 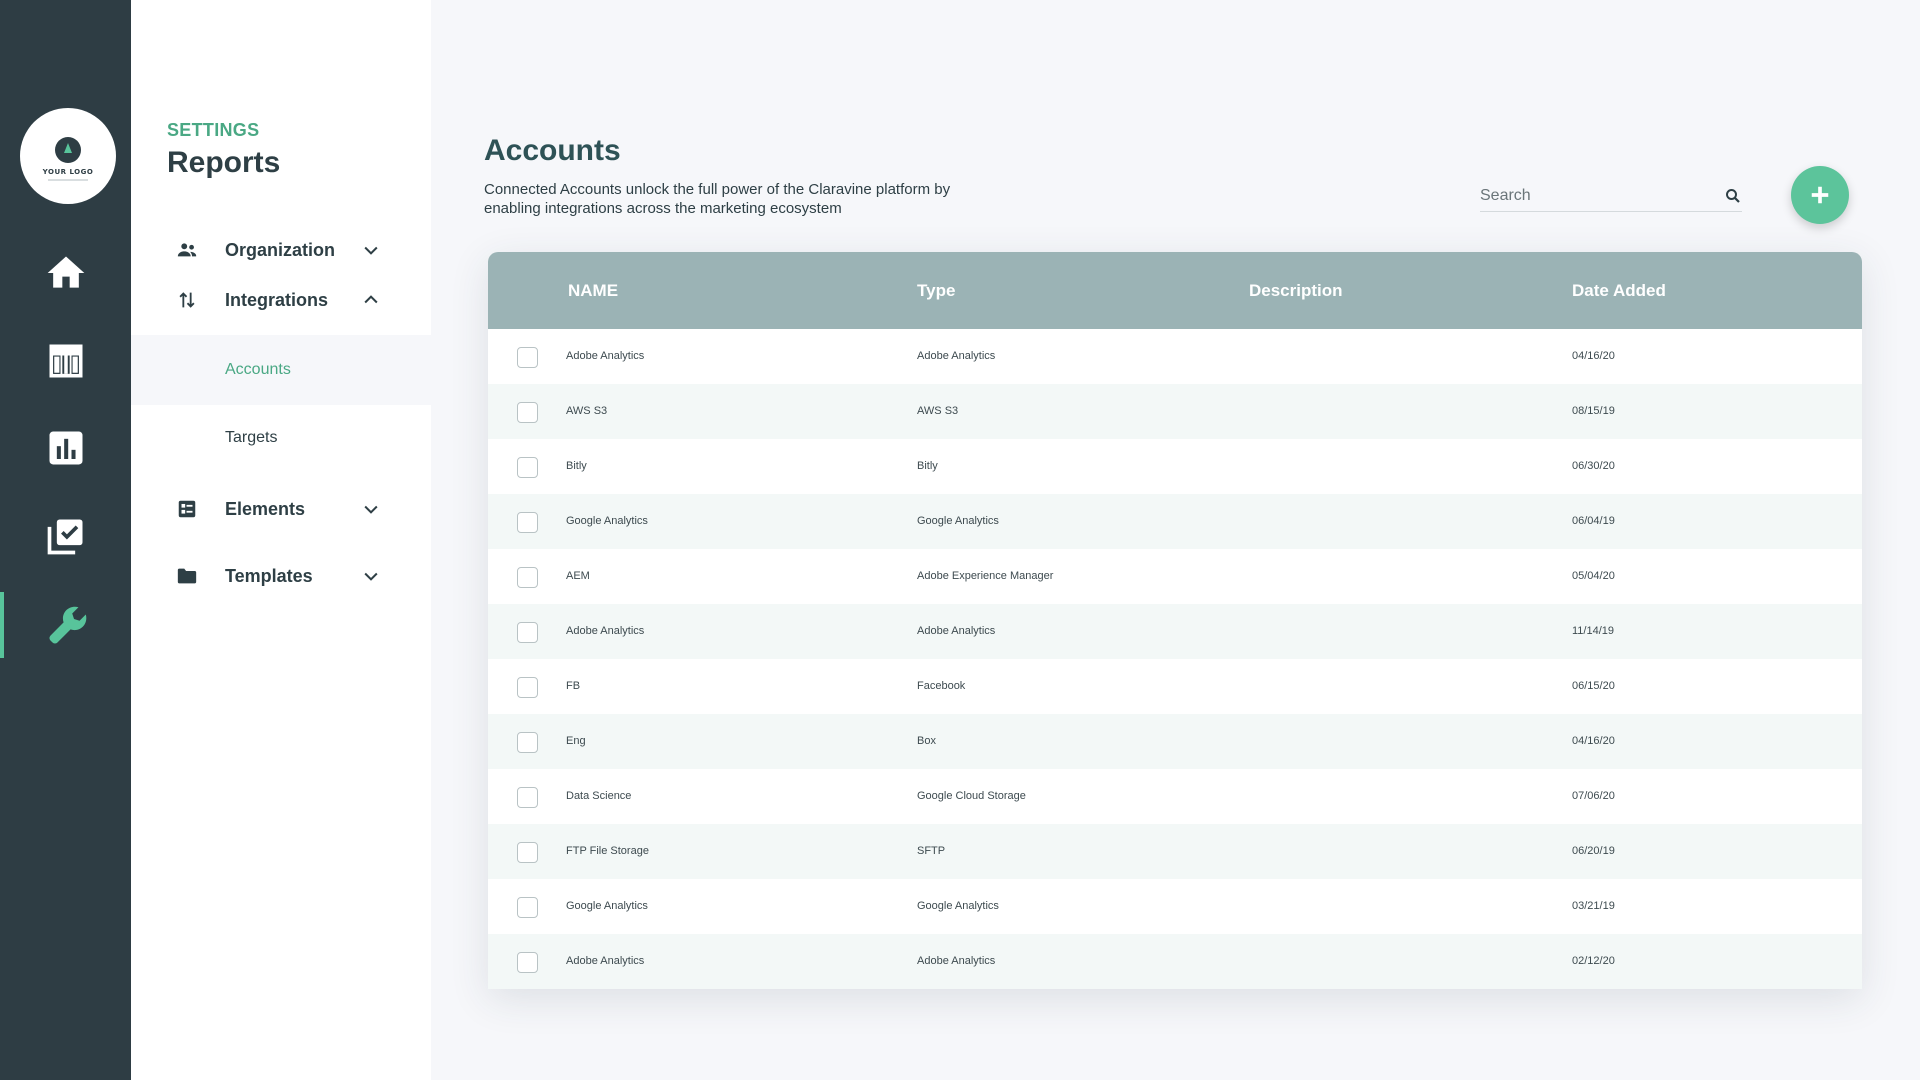 I want to click on rail-table-button, so click(x=65, y=361).